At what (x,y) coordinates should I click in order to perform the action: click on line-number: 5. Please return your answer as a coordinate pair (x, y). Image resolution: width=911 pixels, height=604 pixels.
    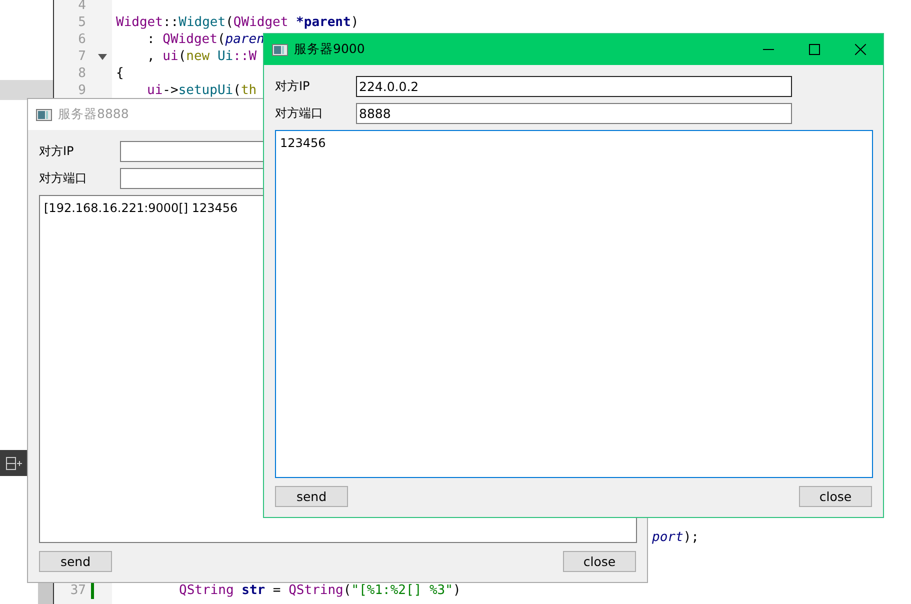
    Looking at the image, I should click on (81, 22).